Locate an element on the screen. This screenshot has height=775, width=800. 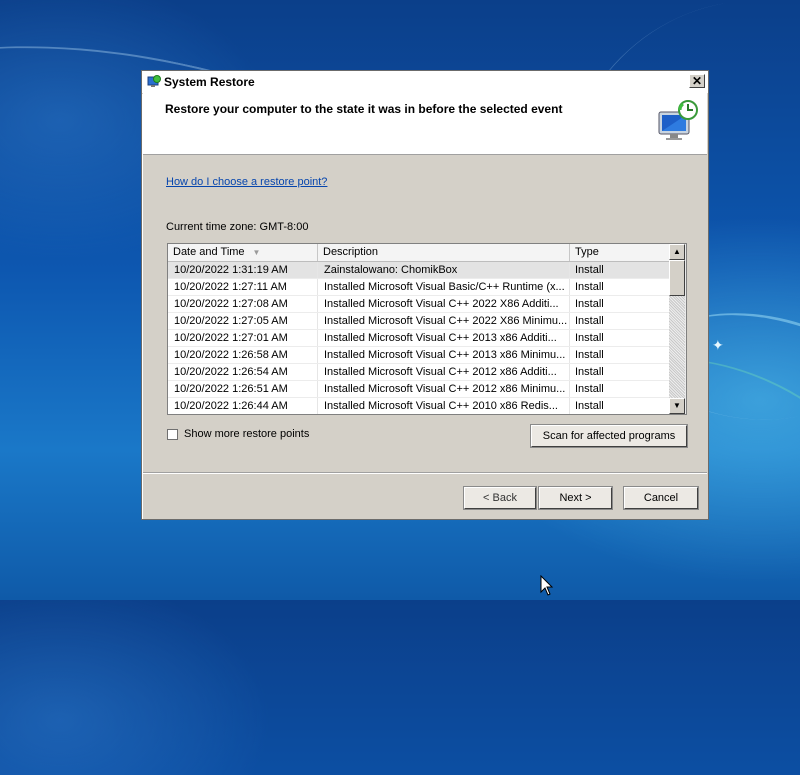
show-more-checkbox is located at coordinates (172, 434).